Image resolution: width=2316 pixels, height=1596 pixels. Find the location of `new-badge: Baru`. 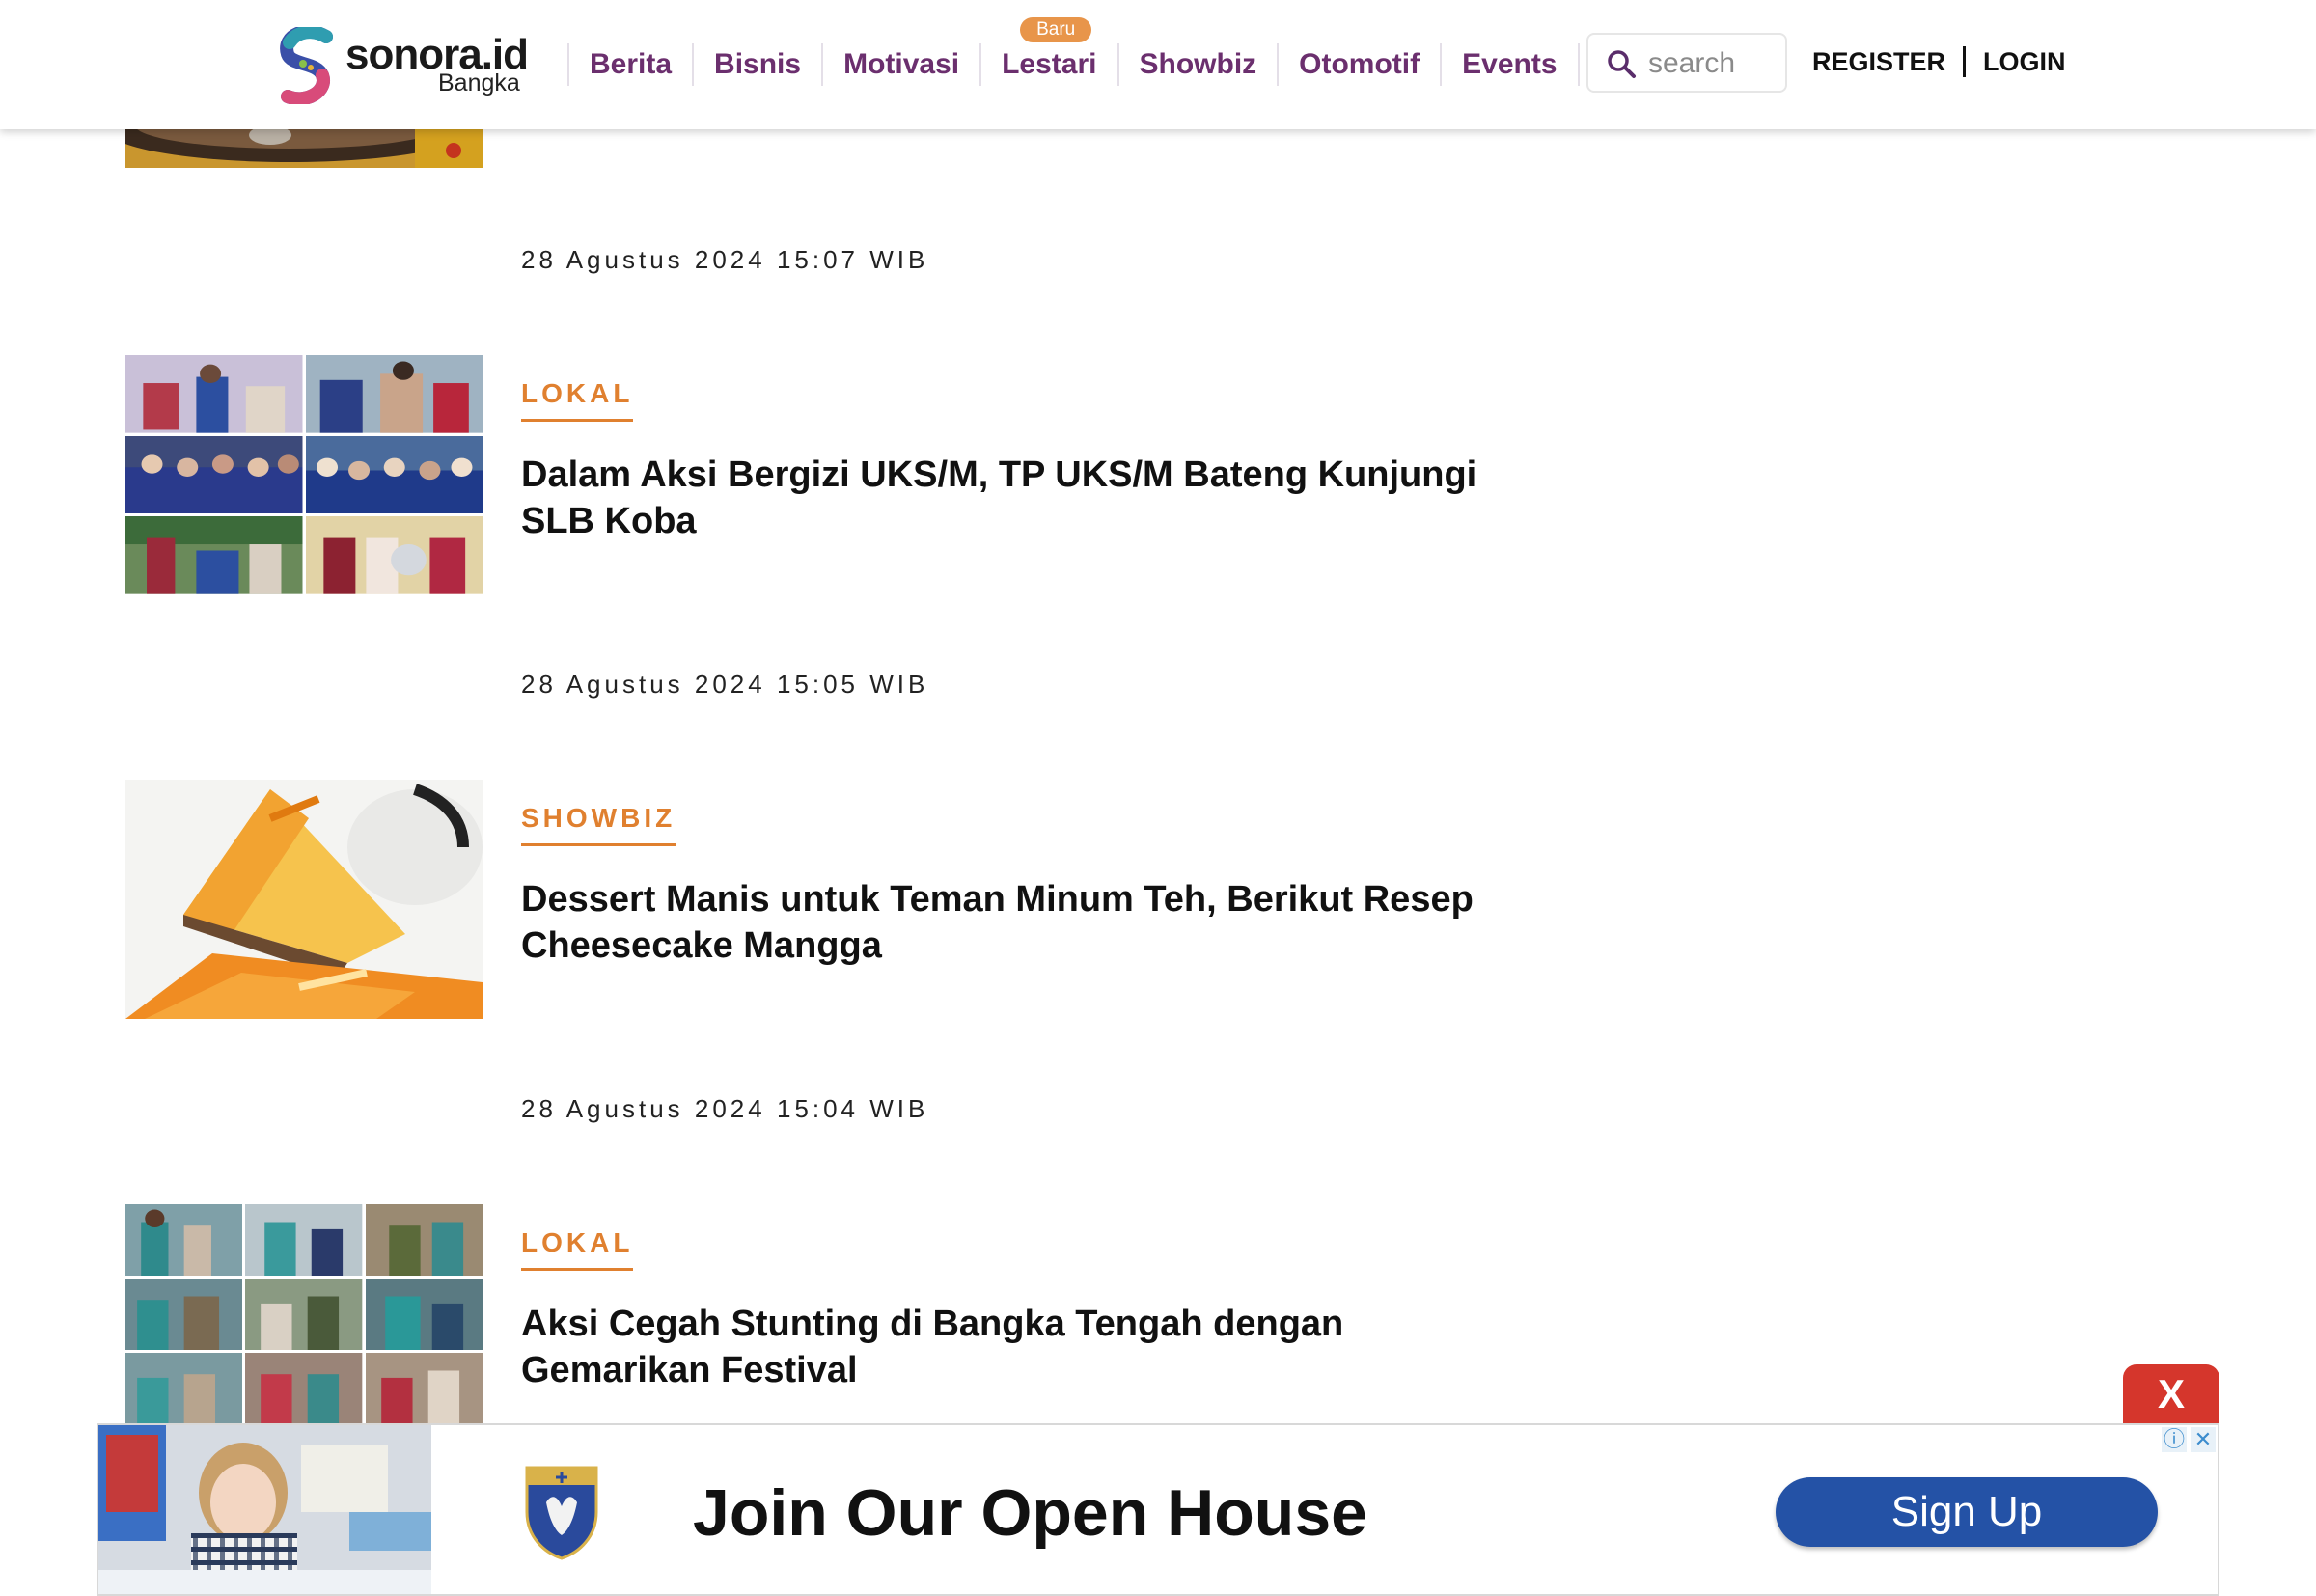

new-badge: Baru is located at coordinates (1056, 30).